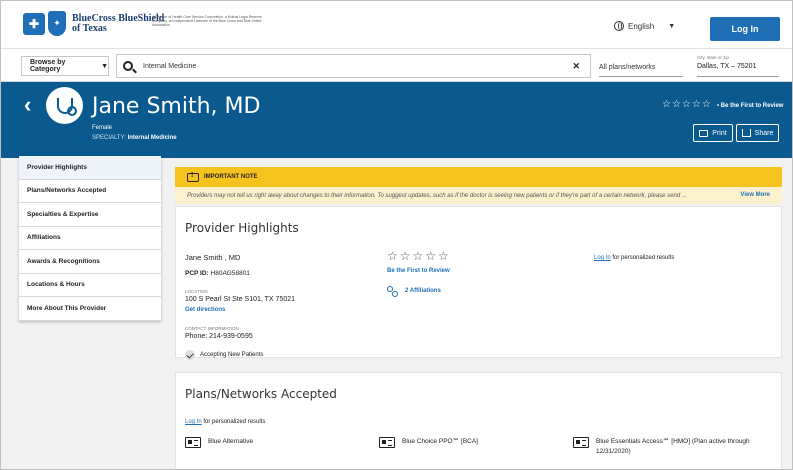 The height and width of the screenshot is (470, 793). Describe the element at coordinates (231, 441) in the screenshot. I see `plan-label: Blue Alternative` at that location.